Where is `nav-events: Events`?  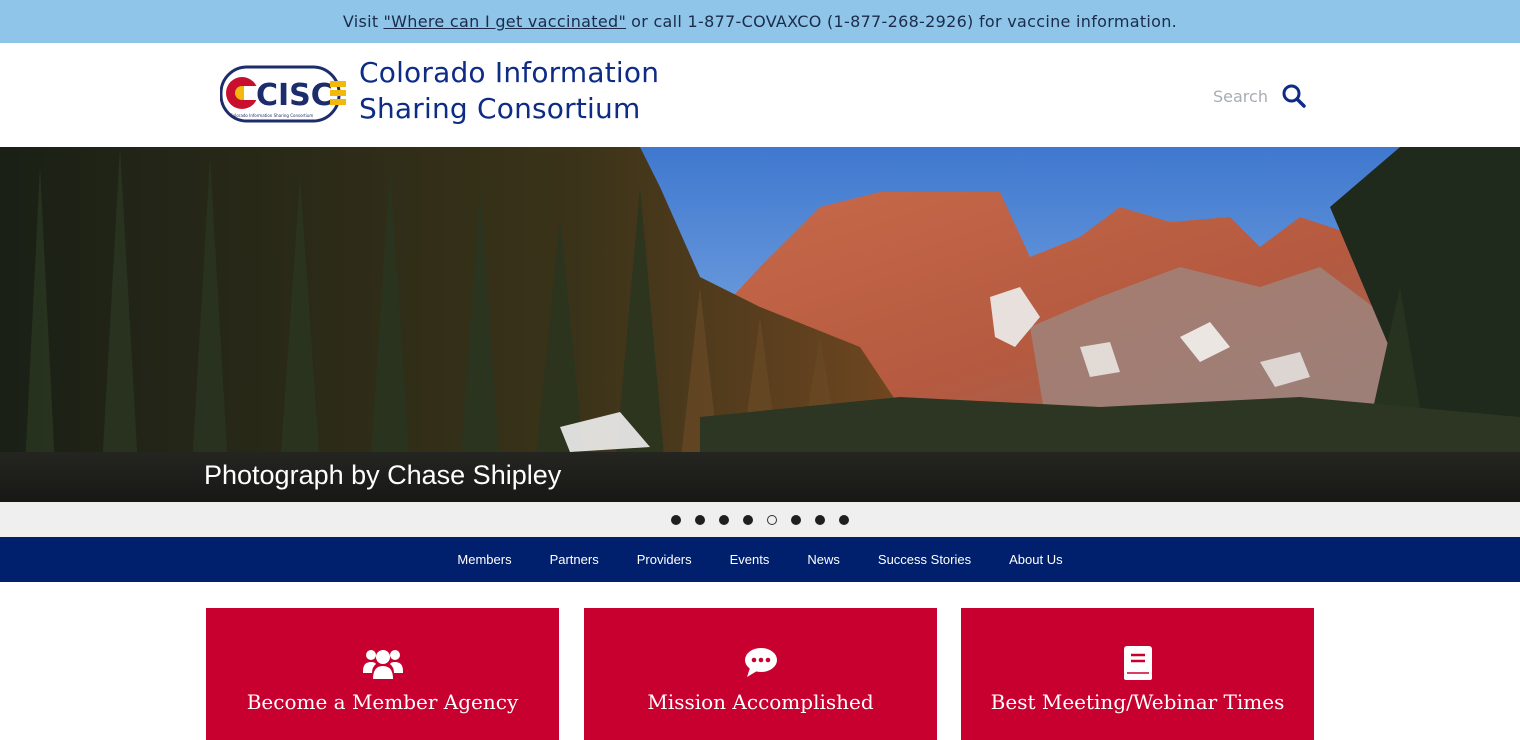
nav-events: Events is located at coordinates (750, 559).